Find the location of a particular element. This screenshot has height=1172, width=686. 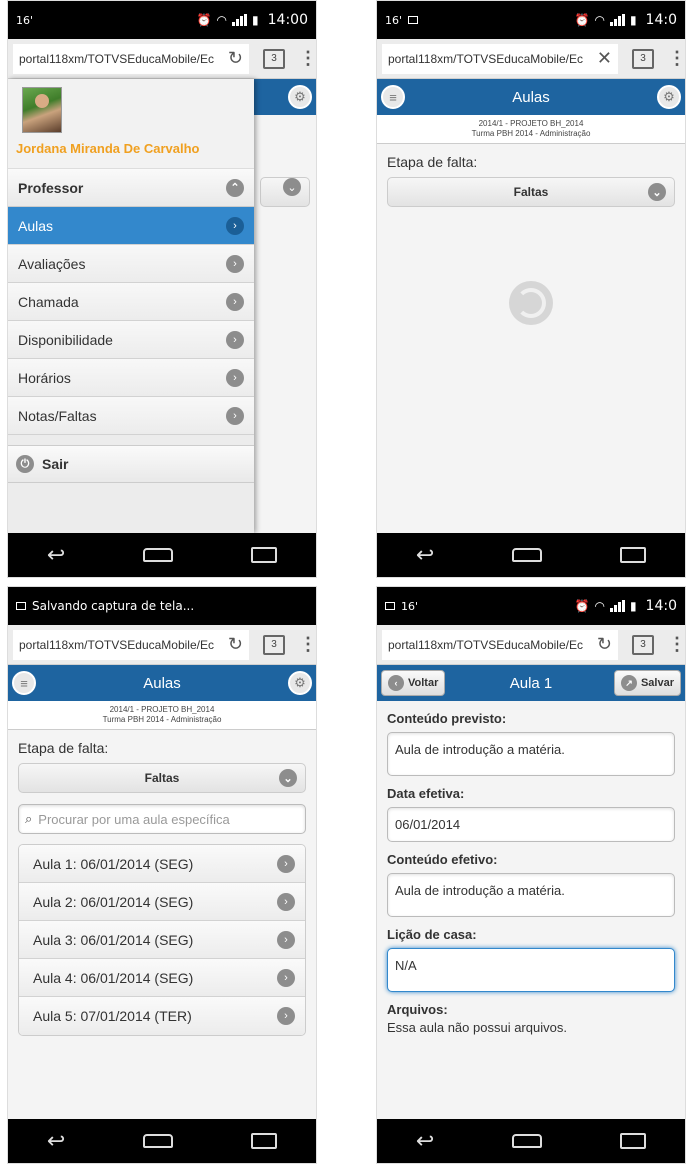

wifi-icon: ◠ is located at coordinates (222, 20).